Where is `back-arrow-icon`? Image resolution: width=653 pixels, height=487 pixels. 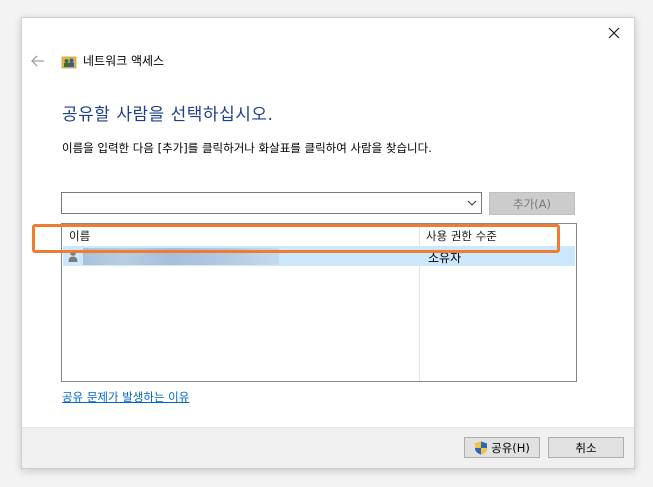
back-arrow-icon is located at coordinates (37, 61).